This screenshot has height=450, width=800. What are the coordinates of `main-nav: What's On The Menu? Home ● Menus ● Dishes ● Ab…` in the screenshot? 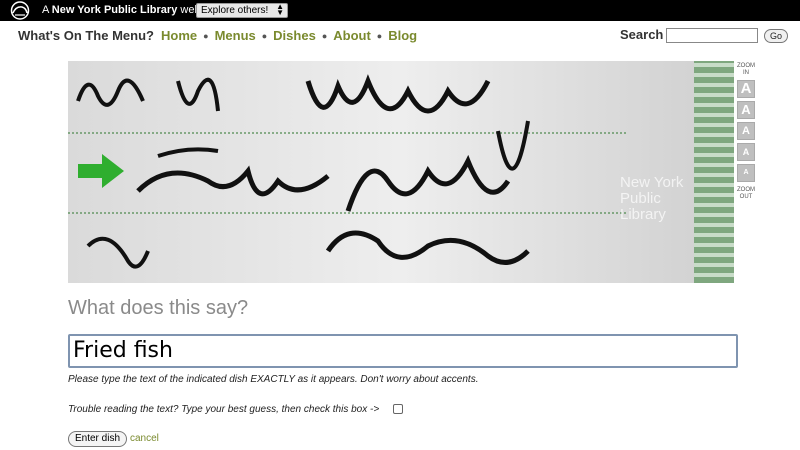 It's located at (400, 37).